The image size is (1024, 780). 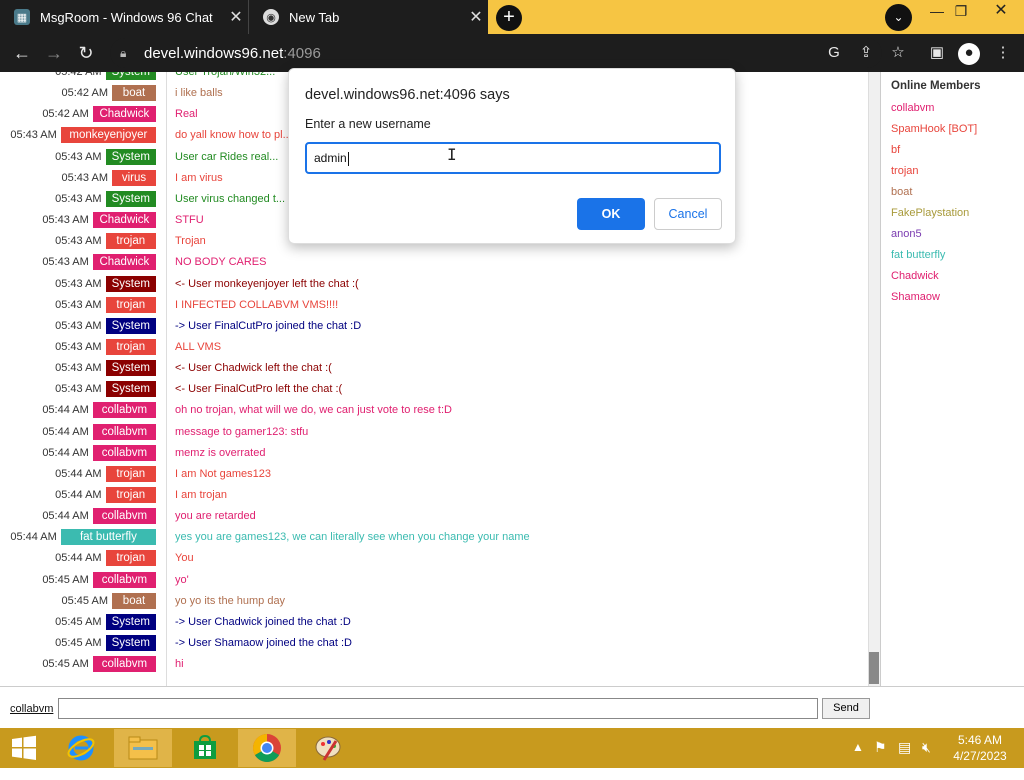 I want to click on member-item: fat butterfly, so click(x=952, y=255).